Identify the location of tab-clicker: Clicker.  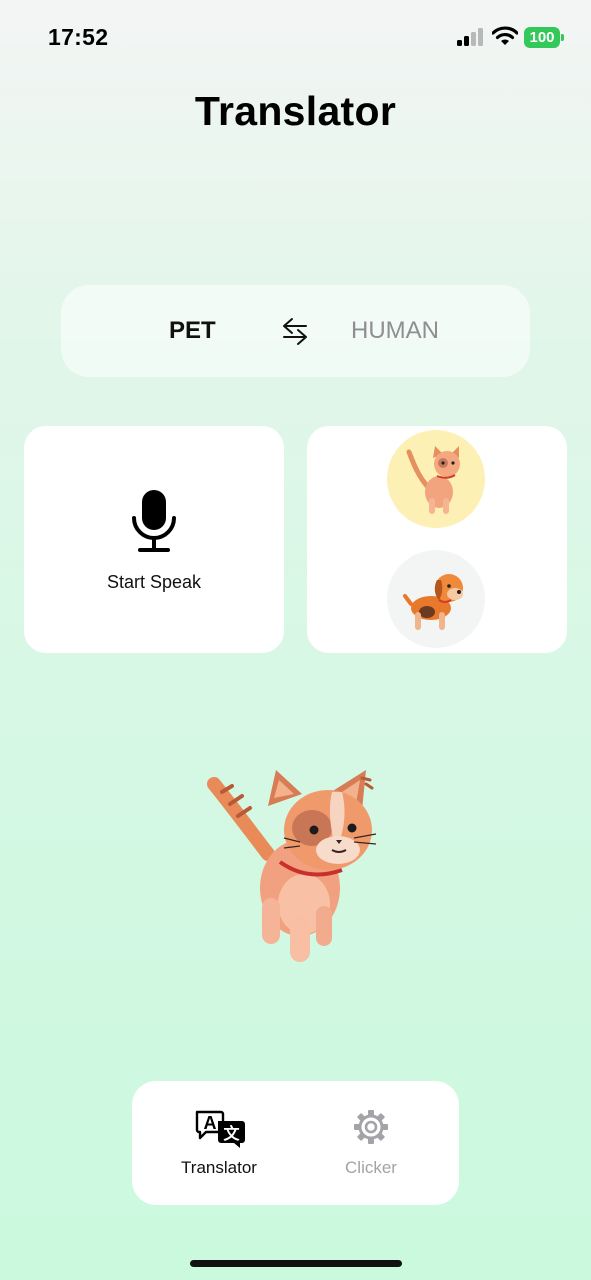
(371, 1143).